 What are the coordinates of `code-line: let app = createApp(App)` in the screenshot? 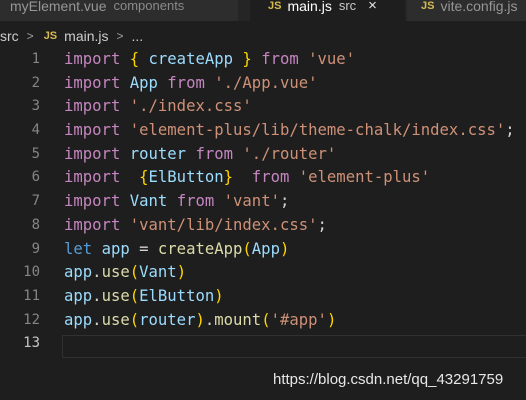 It's located at (295, 250).